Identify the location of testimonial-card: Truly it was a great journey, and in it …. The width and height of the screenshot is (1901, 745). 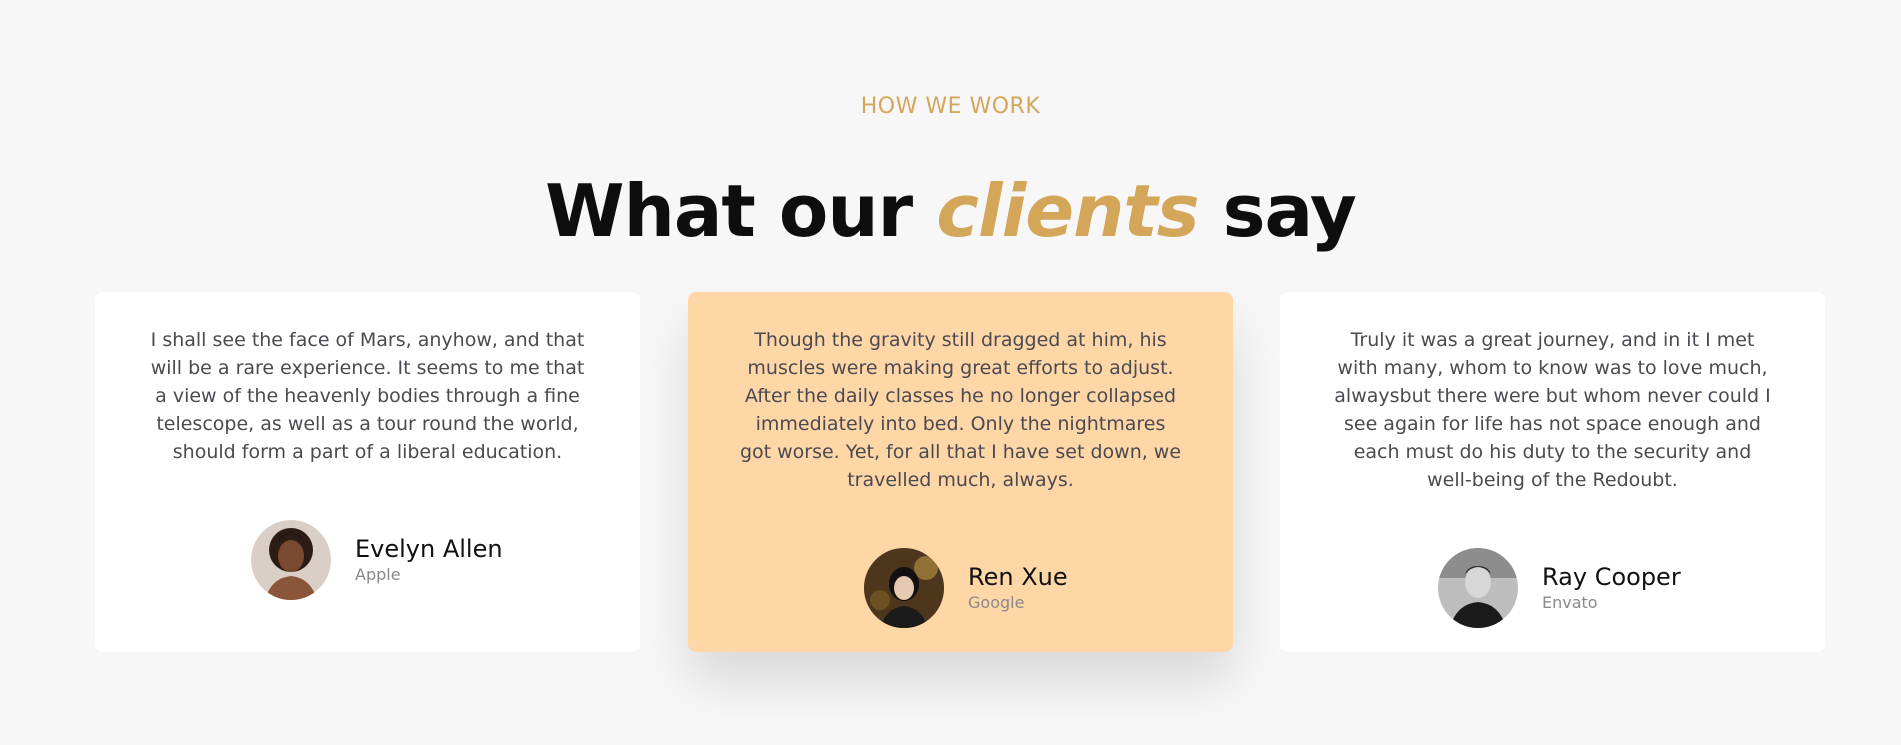
(1552, 472).